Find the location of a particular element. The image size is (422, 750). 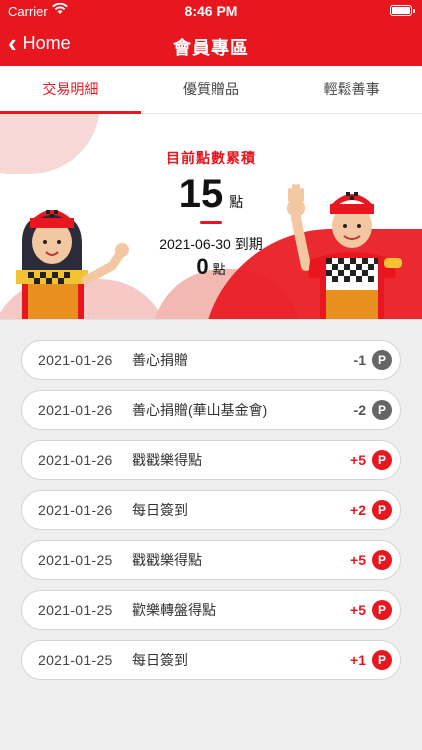

tab-gifts: 優質贈品 is located at coordinates (211, 89).